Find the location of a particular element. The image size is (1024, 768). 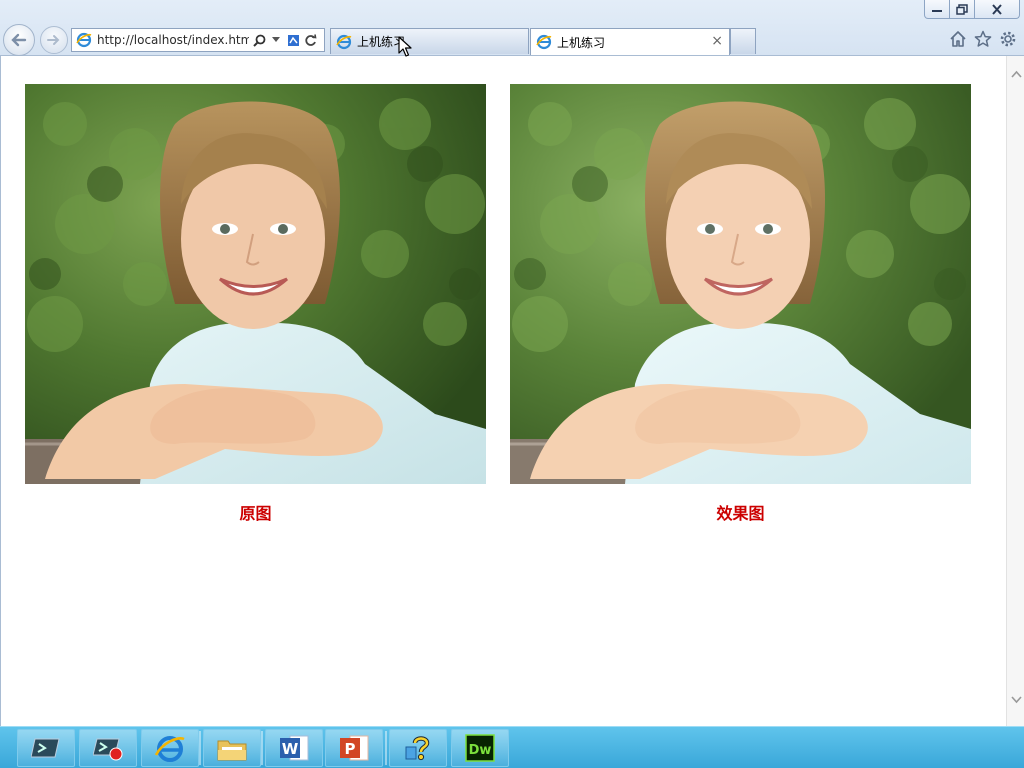

powerpoint-icon: P is located at coordinates (354, 748).